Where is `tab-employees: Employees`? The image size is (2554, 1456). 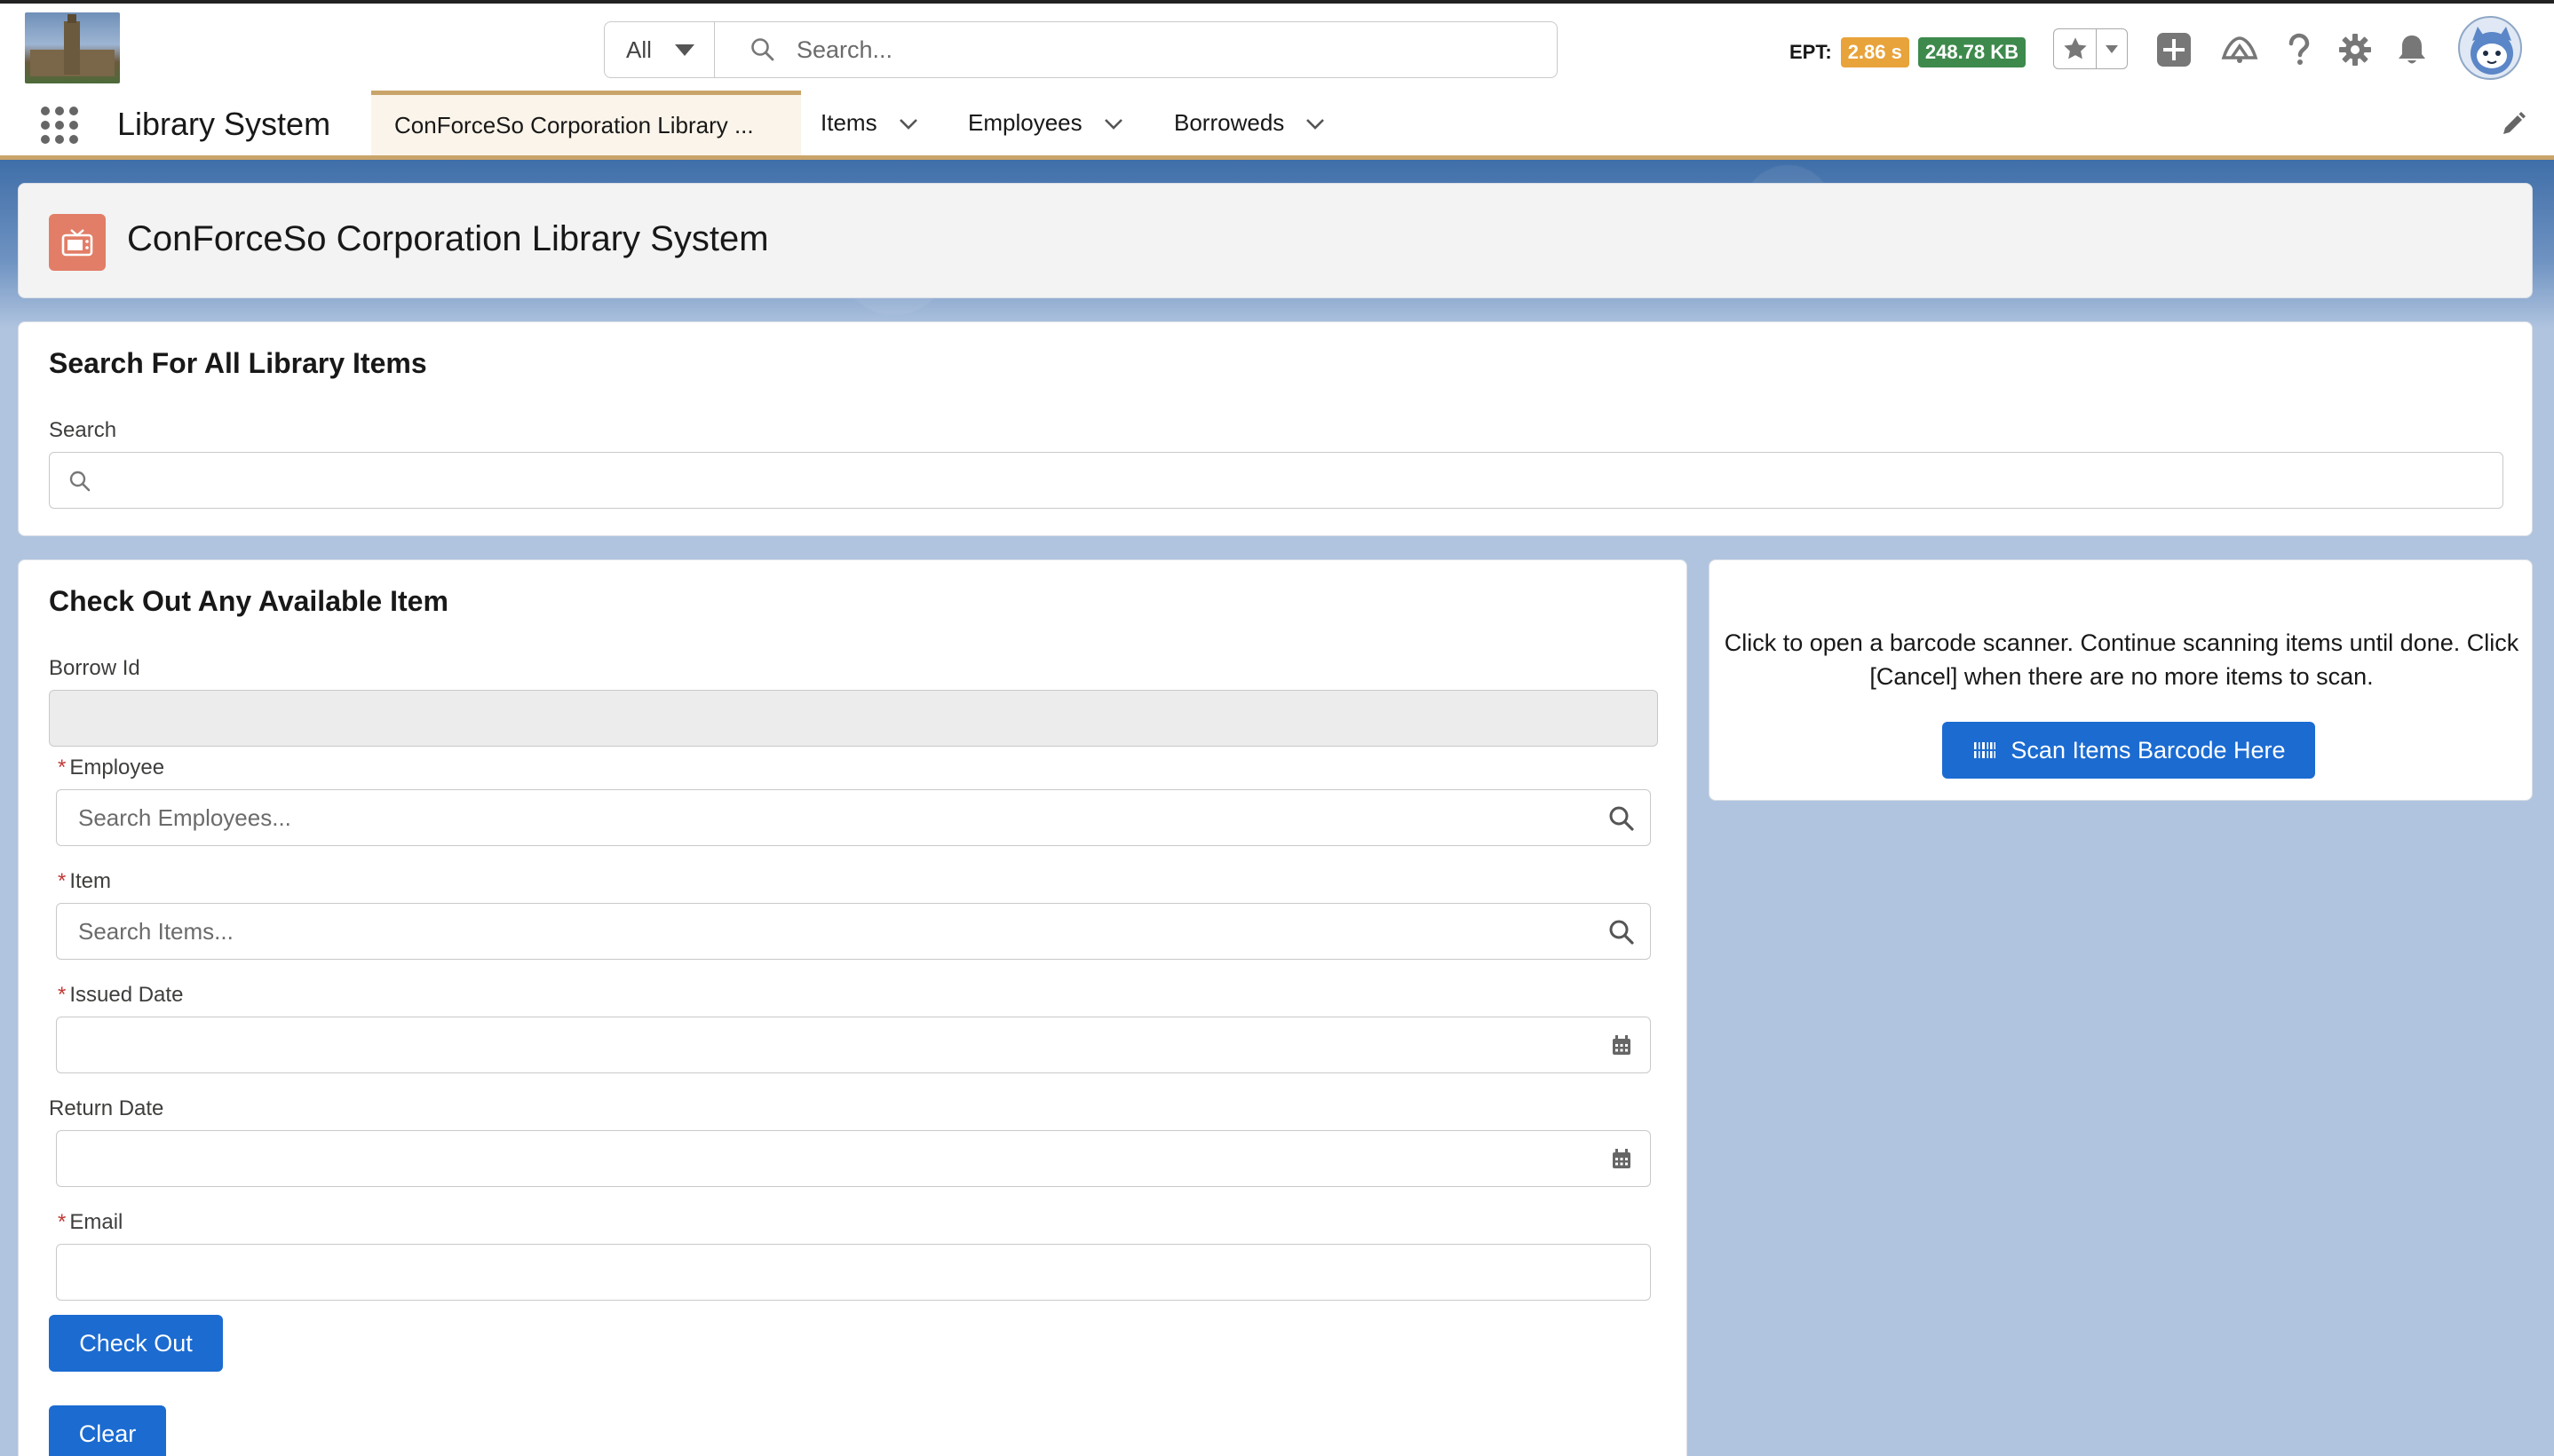
tab-employees: Employees is located at coordinates (1046, 123).